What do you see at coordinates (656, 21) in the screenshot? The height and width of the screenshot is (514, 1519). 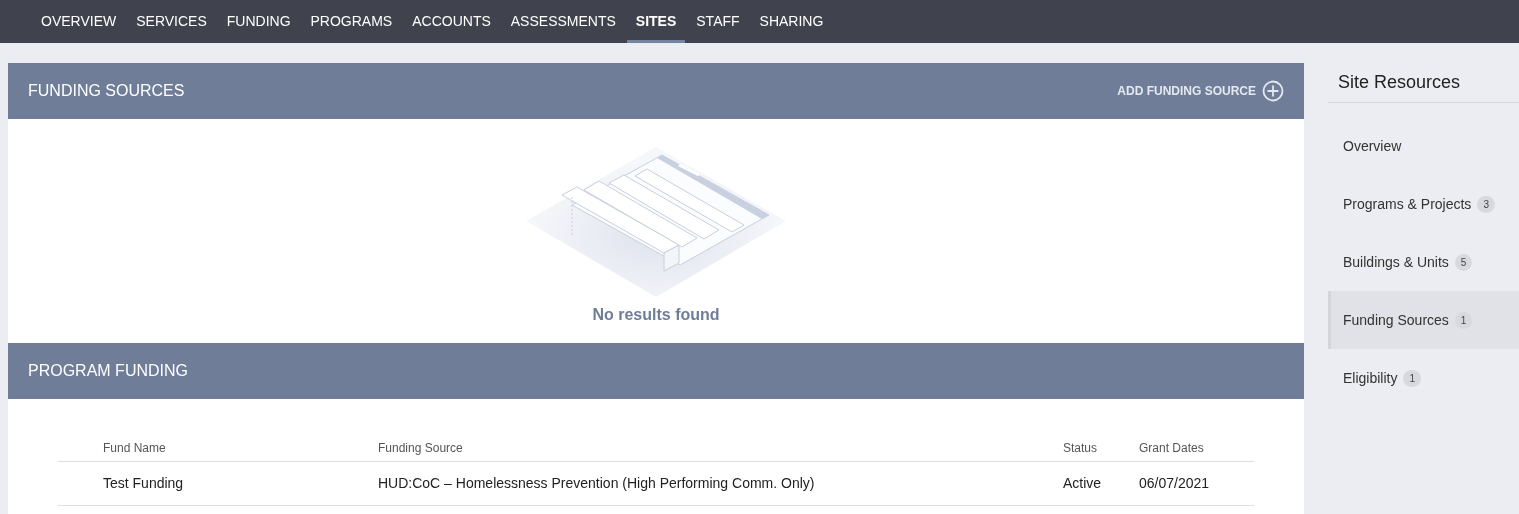 I see `nav-tab: SITES` at bounding box center [656, 21].